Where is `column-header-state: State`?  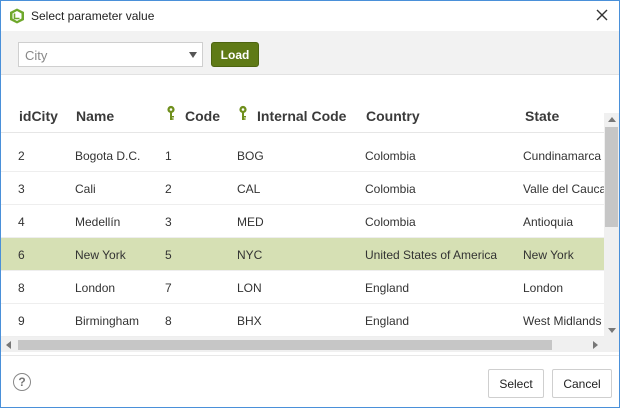 column-header-state: State is located at coordinates (542, 116).